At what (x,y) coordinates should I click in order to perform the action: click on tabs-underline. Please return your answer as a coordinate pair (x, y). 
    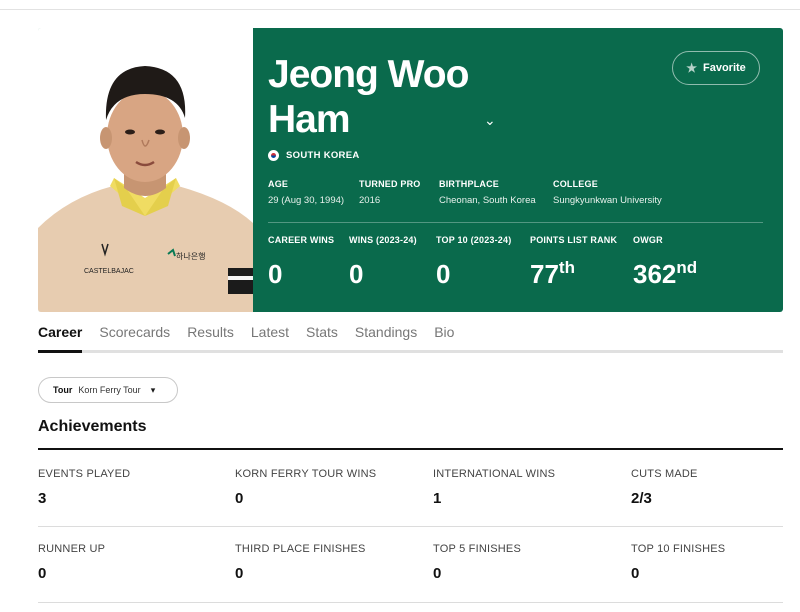
    Looking at the image, I should click on (410, 351).